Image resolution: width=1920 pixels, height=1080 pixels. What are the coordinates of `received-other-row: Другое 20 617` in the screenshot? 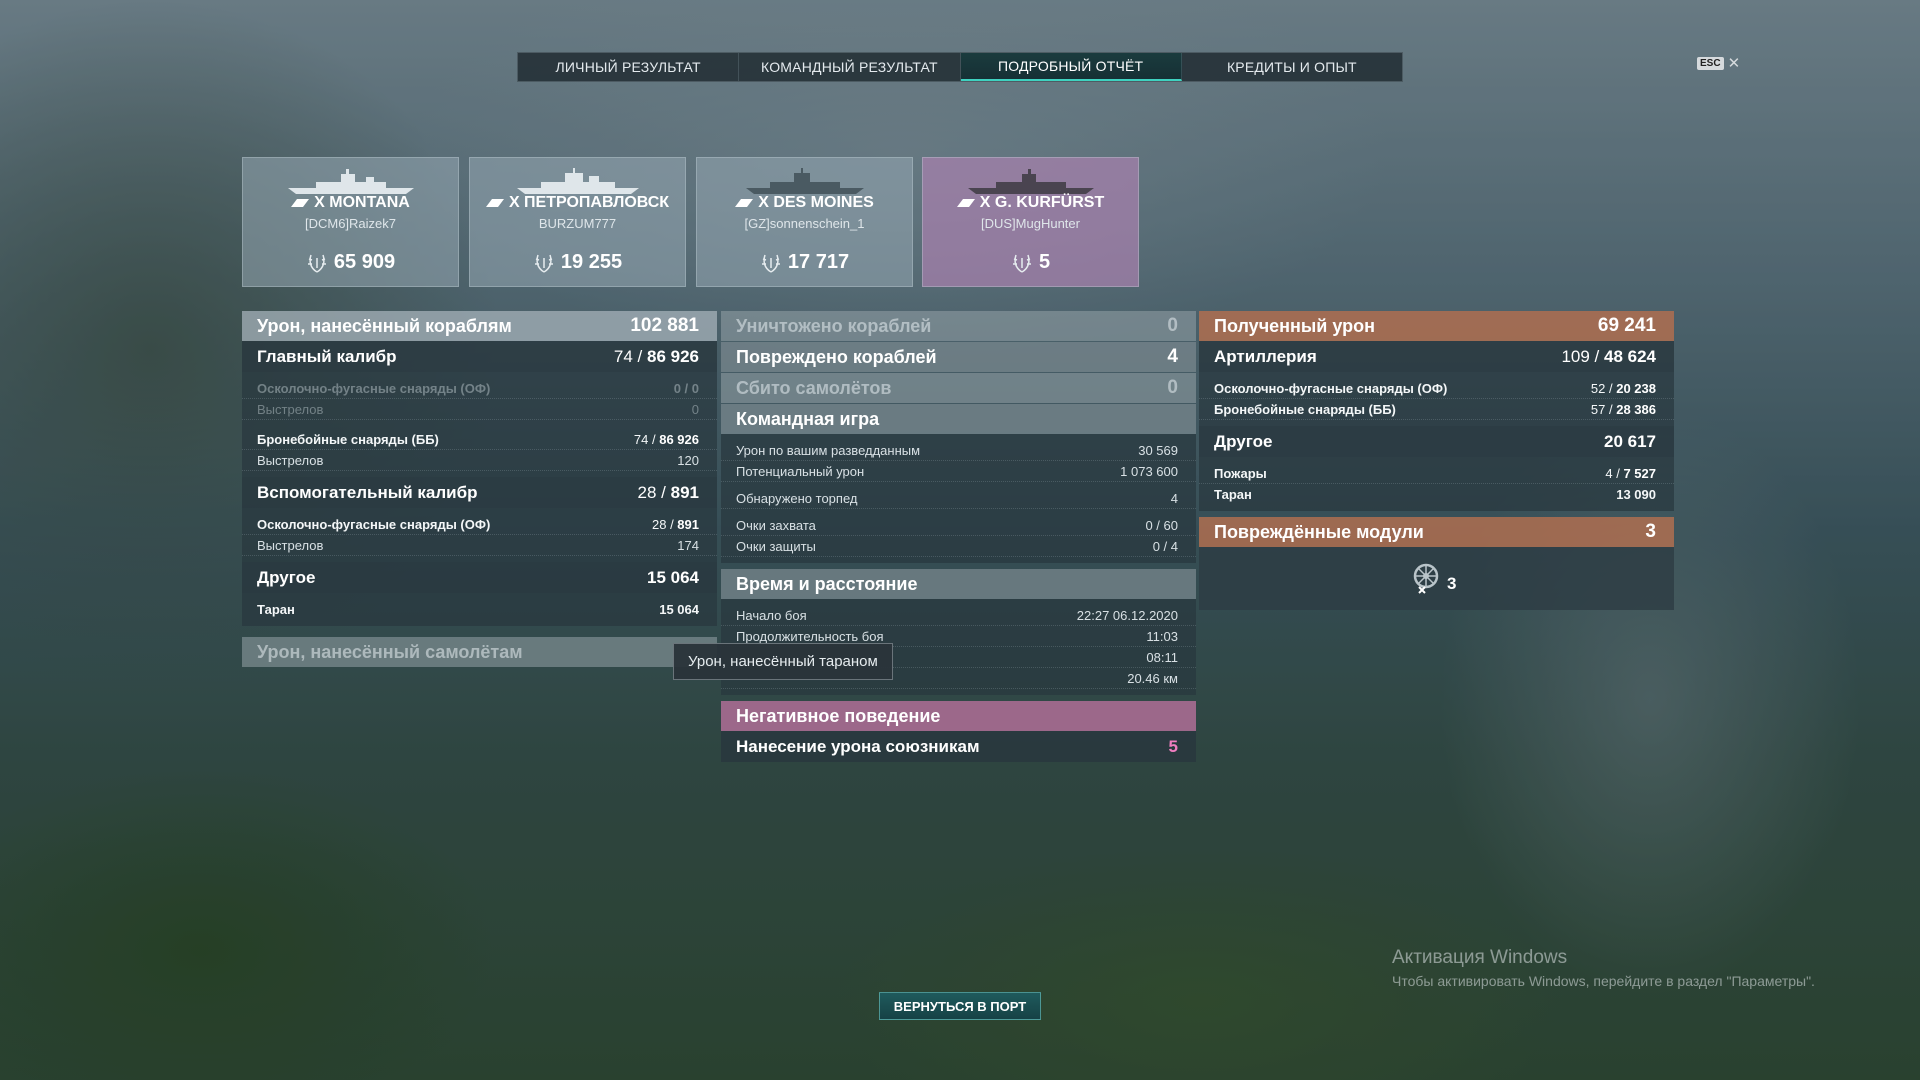 It's located at (1436, 441).